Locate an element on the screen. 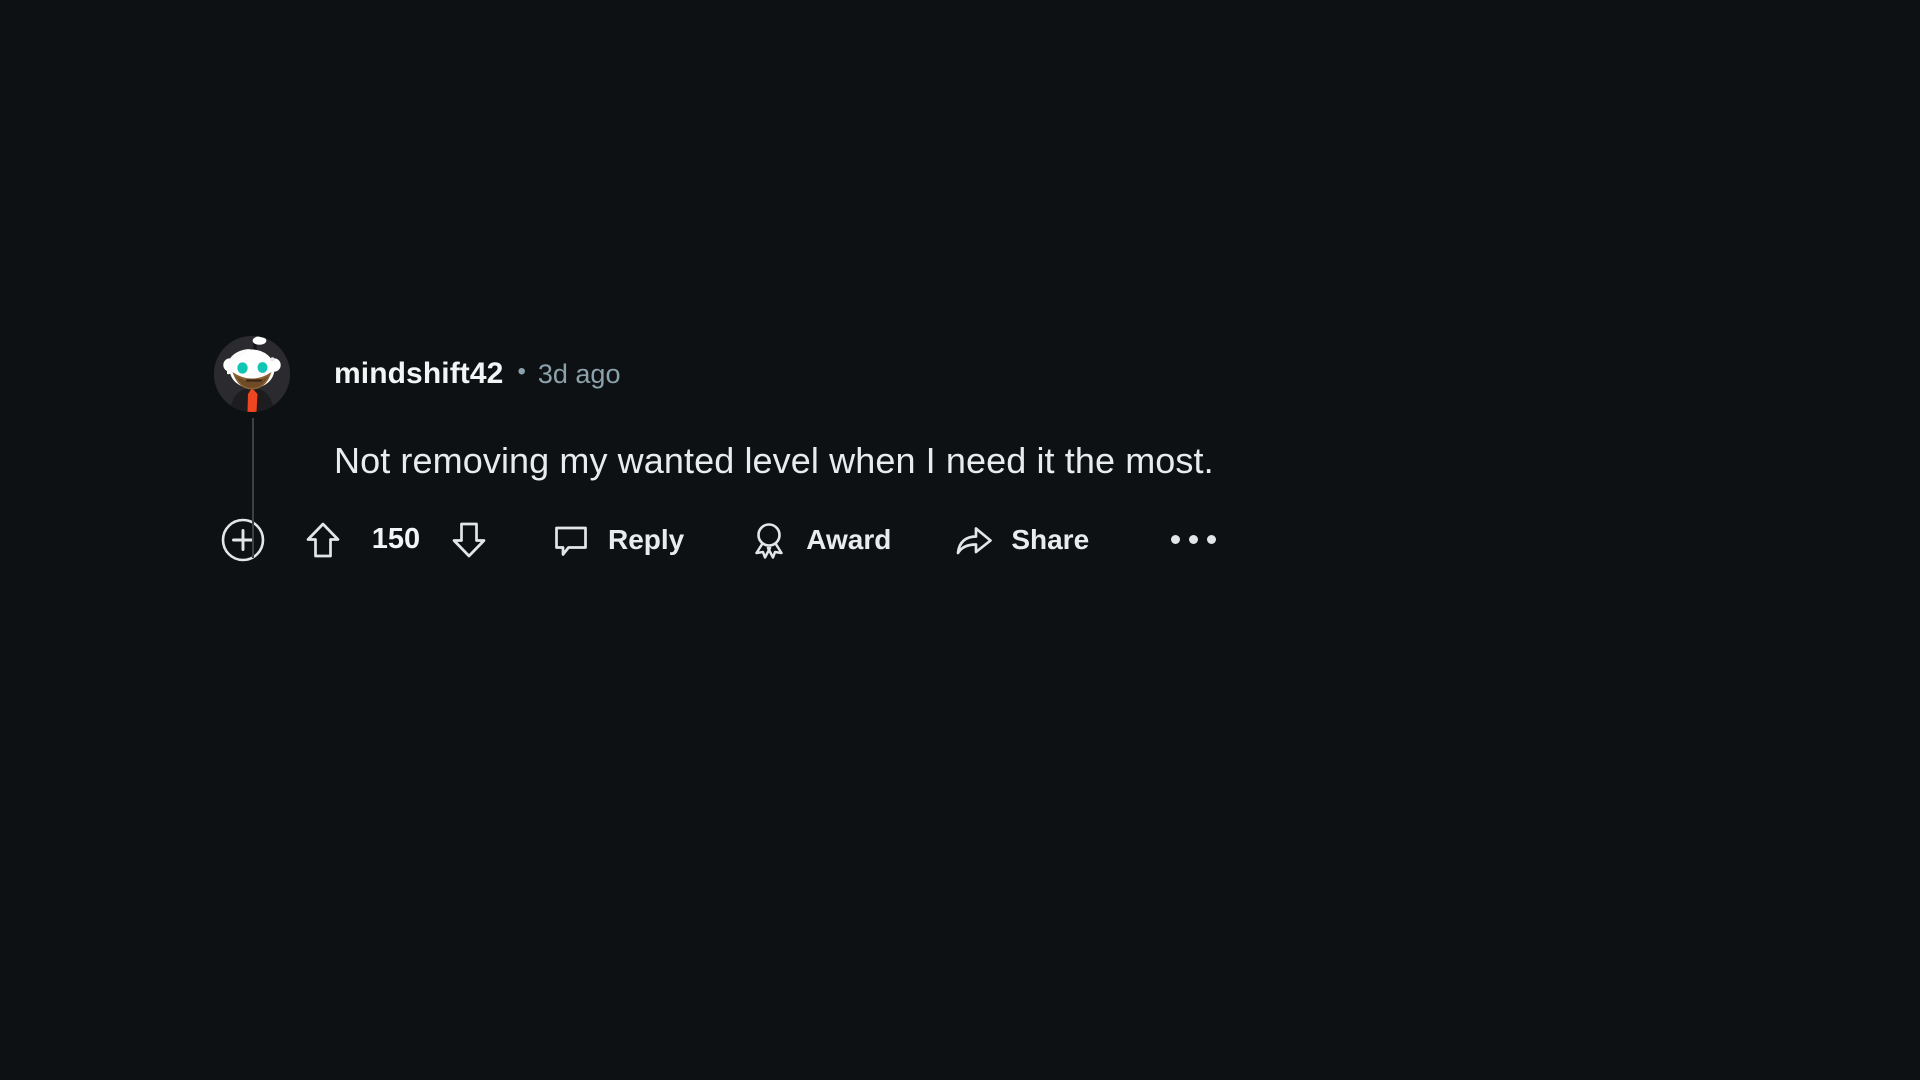  reddit-snoo-avatar is located at coordinates (252, 374).